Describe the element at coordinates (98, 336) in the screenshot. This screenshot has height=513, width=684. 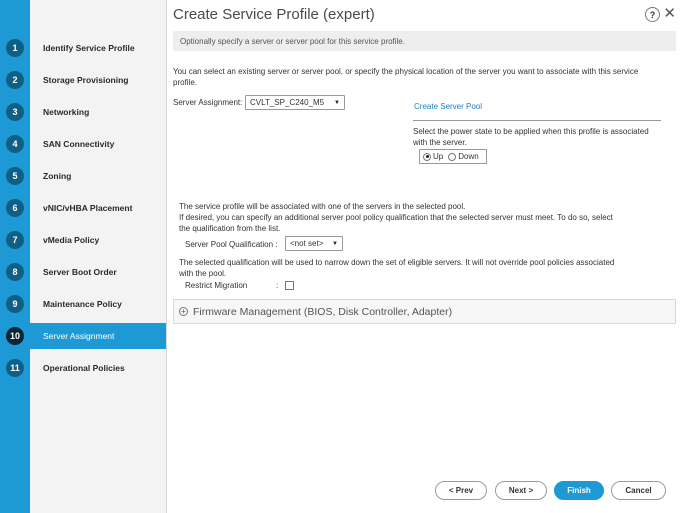
I see `step-server-assignment: Server Assignment` at that location.